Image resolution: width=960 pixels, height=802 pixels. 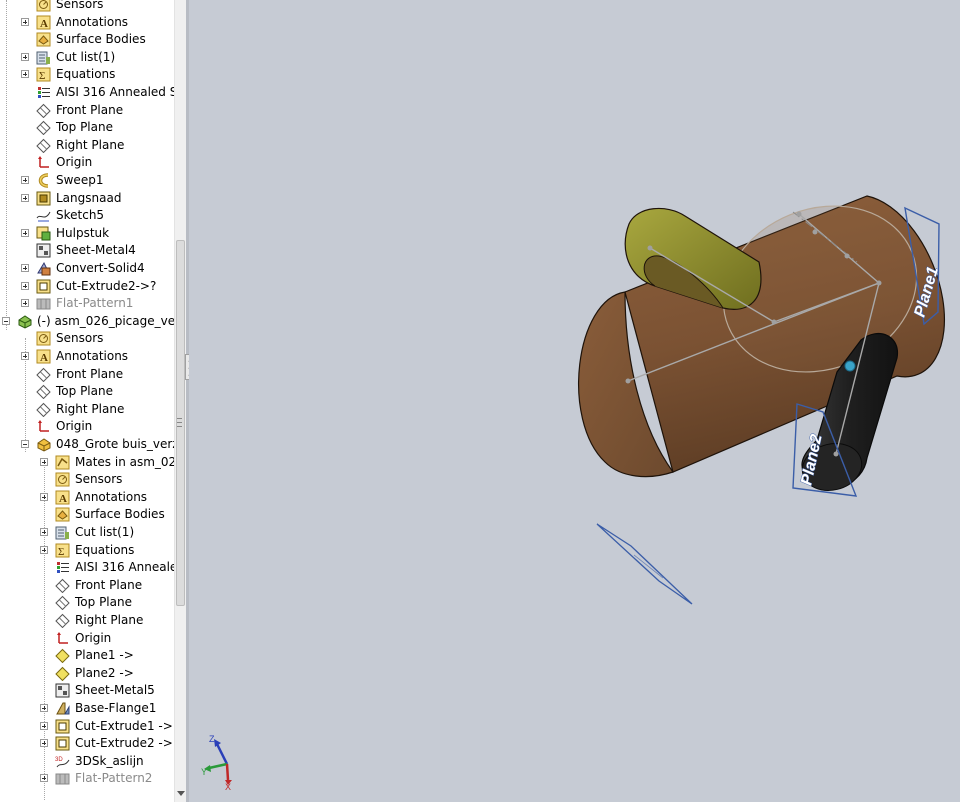 What do you see at coordinates (87, 198) in the screenshot?
I see `tree-item: Langsnaad` at bounding box center [87, 198].